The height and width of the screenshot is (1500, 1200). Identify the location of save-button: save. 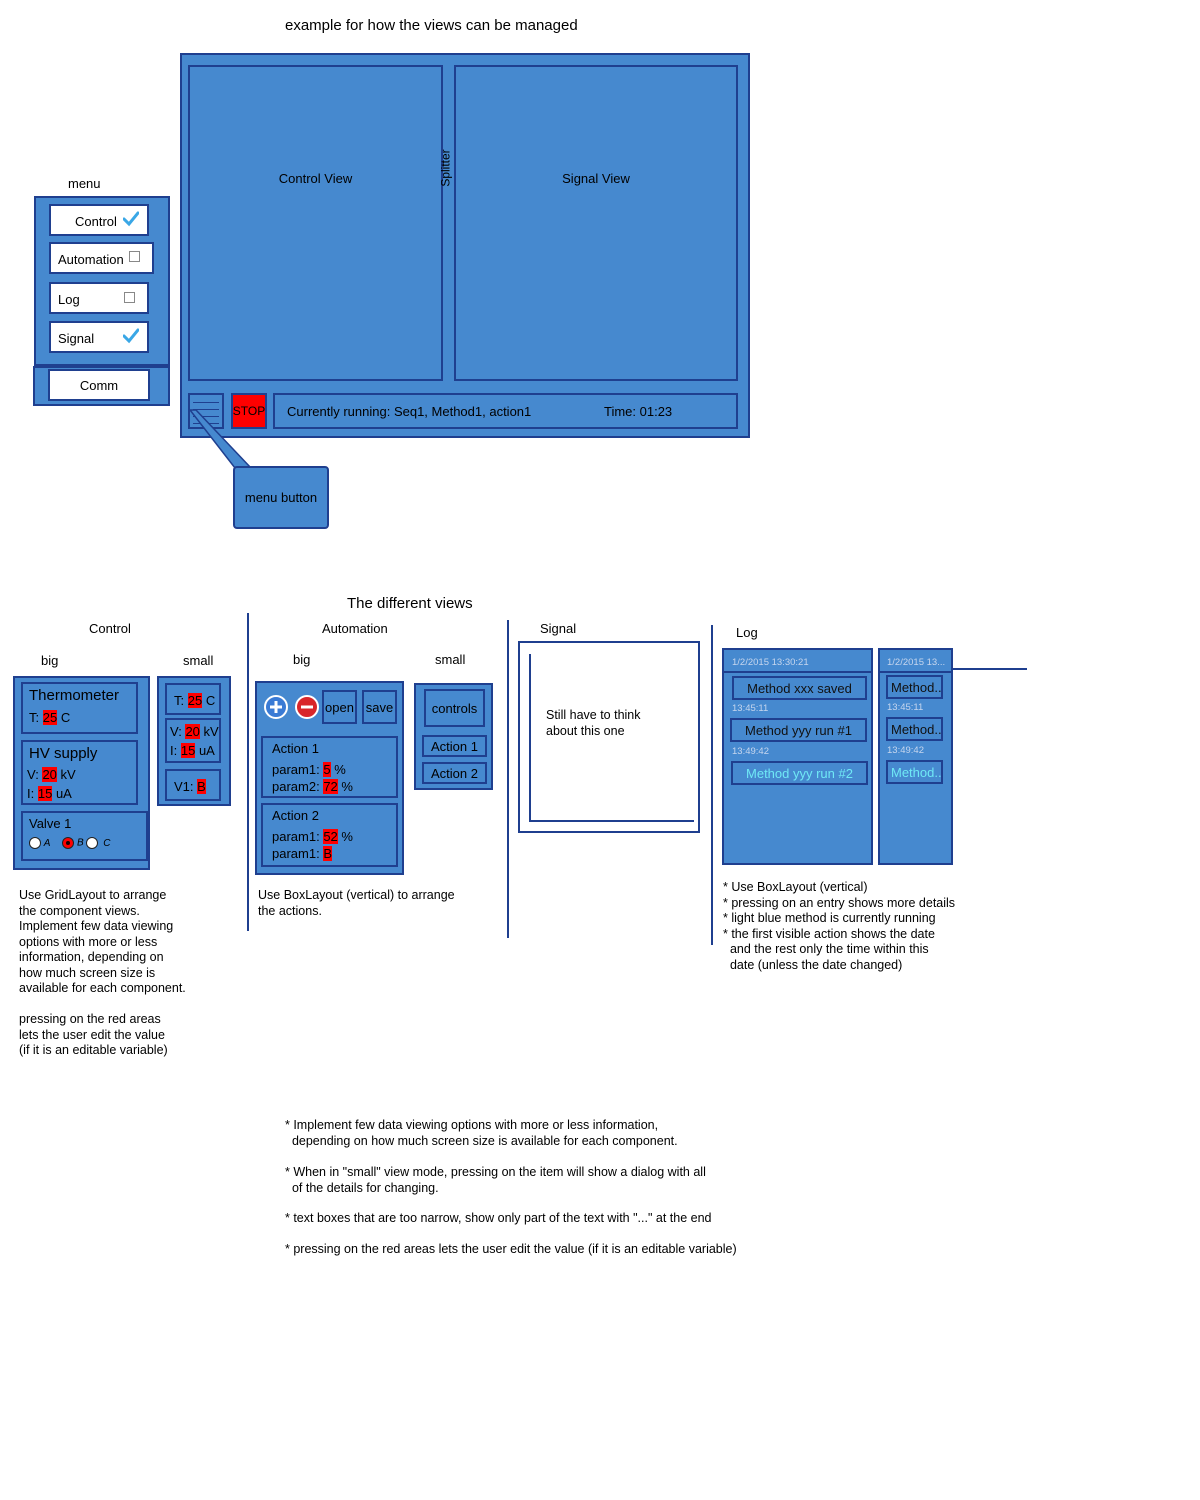
(379, 707).